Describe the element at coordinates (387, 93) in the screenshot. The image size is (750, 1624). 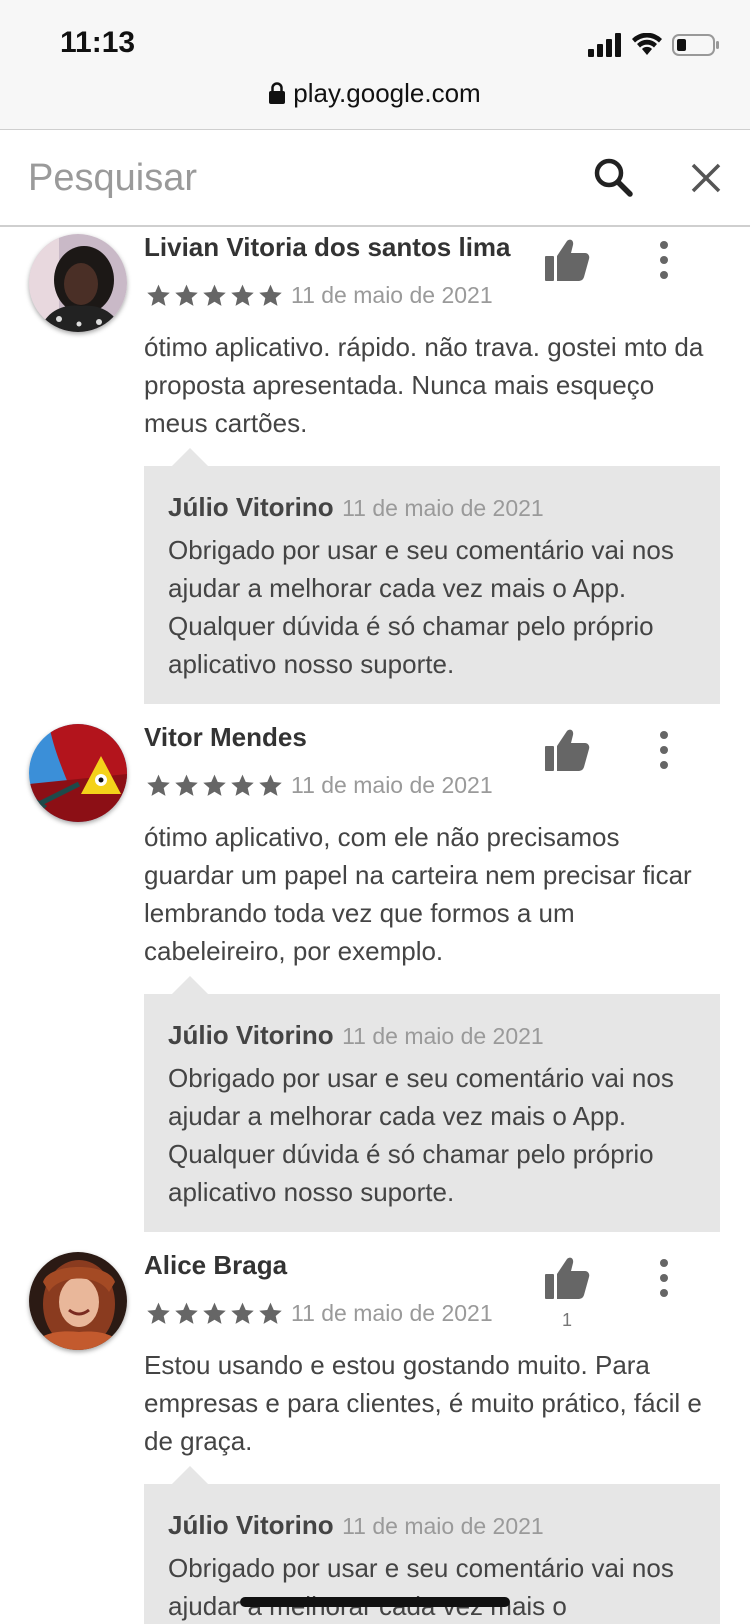
I see `url-text: play.google.com` at that location.